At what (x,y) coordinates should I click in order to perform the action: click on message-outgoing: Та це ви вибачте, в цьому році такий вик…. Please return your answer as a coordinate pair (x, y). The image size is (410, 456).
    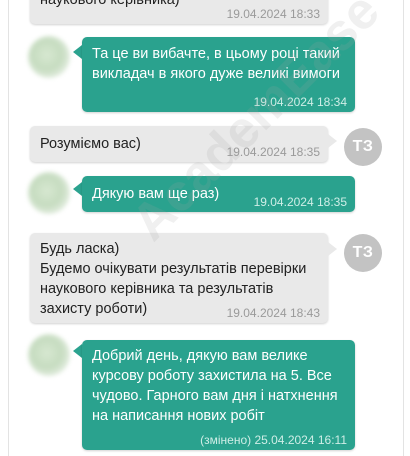
    Looking at the image, I should click on (218, 74).